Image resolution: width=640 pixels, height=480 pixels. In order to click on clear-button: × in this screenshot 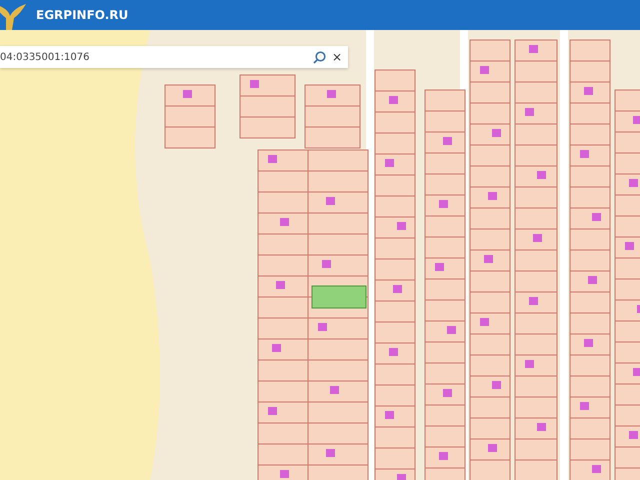, I will do `click(337, 57)`.